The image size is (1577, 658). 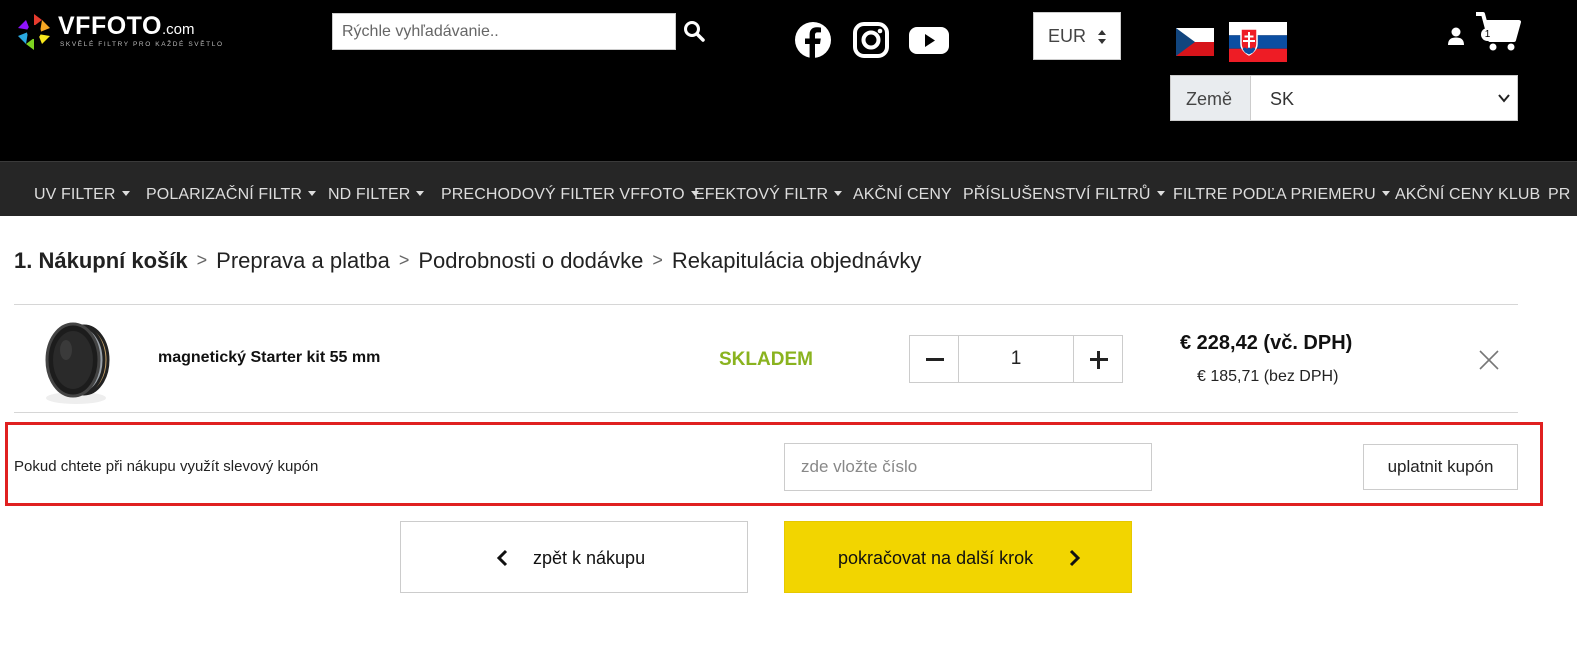 I want to click on step-delivery-details: Podrobnosti o dodávke, so click(x=530, y=261).